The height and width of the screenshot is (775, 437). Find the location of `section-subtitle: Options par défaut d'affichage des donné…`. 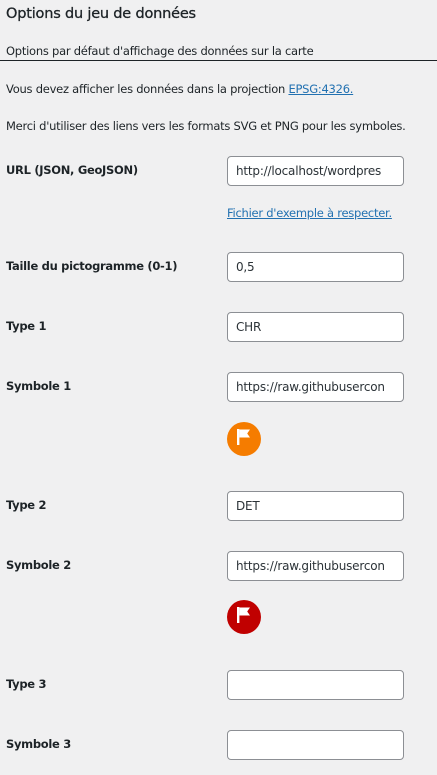

section-subtitle: Options par défaut d'affichage des donné… is located at coordinates (160, 51).